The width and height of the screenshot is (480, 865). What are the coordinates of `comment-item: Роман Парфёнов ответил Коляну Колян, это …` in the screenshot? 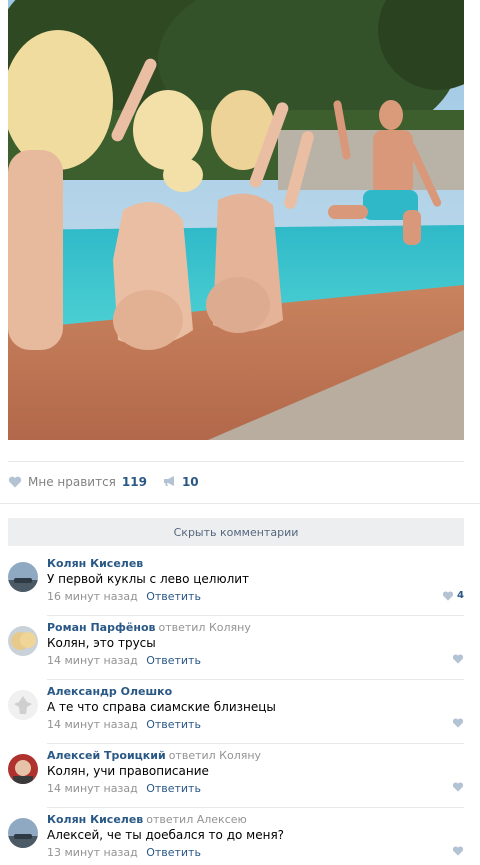 It's located at (240, 648).